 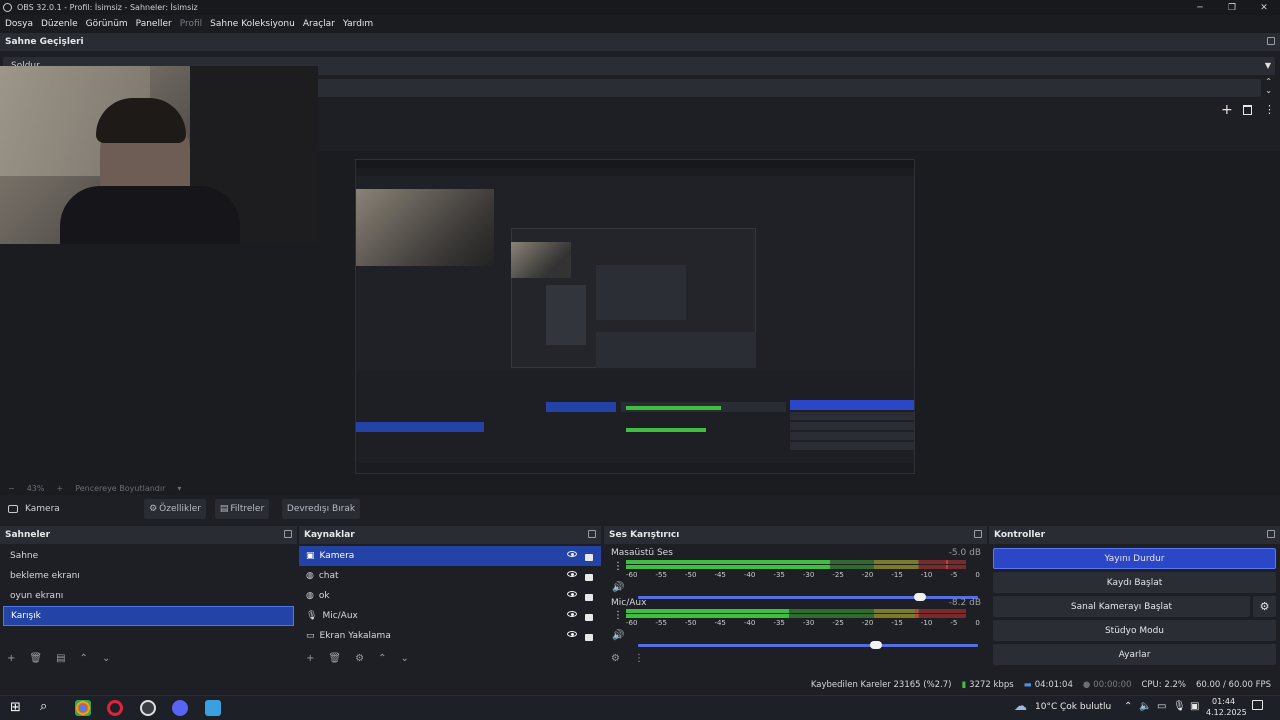 I want to click on scene-filters-icon: ▤, so click(x=60, y=658).